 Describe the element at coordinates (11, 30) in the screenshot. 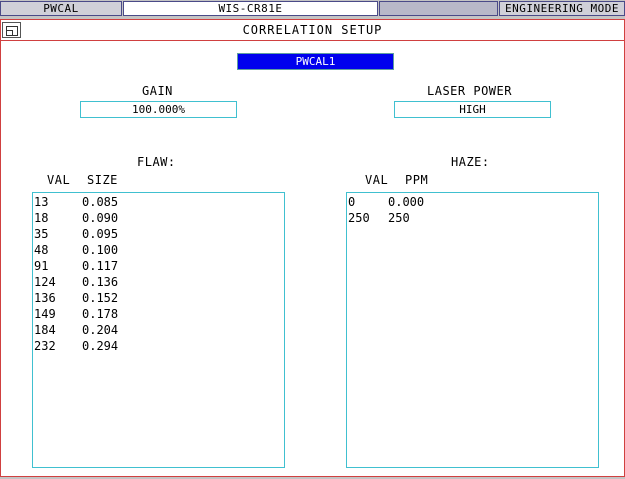

I see `window-menu-icon` at that location.